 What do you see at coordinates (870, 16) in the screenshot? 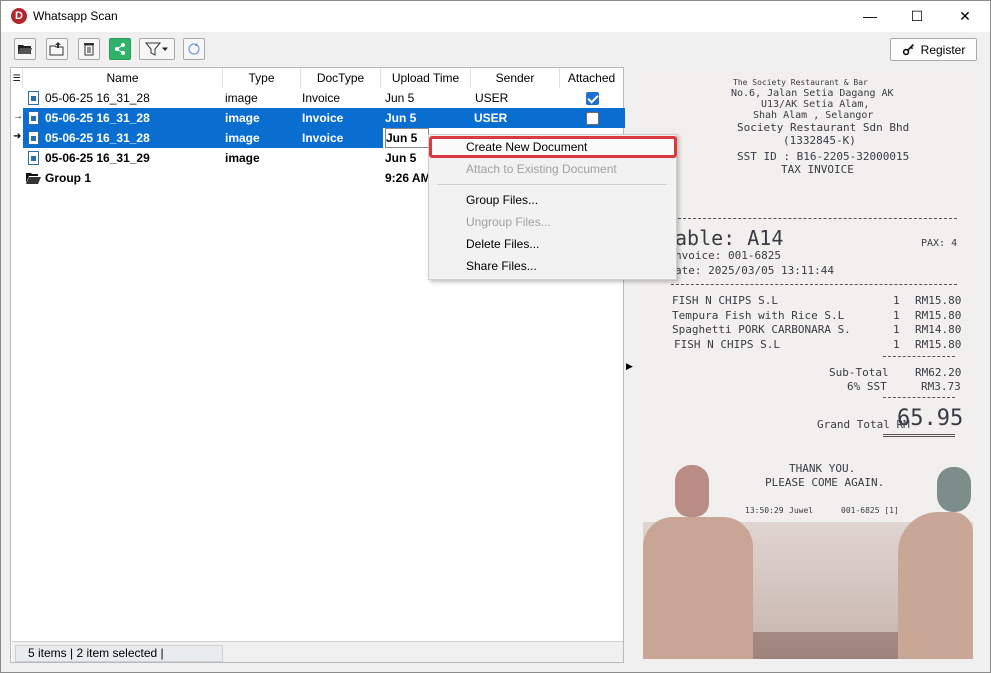
I see `minimize-button: —` at bounding box center [870, 16].